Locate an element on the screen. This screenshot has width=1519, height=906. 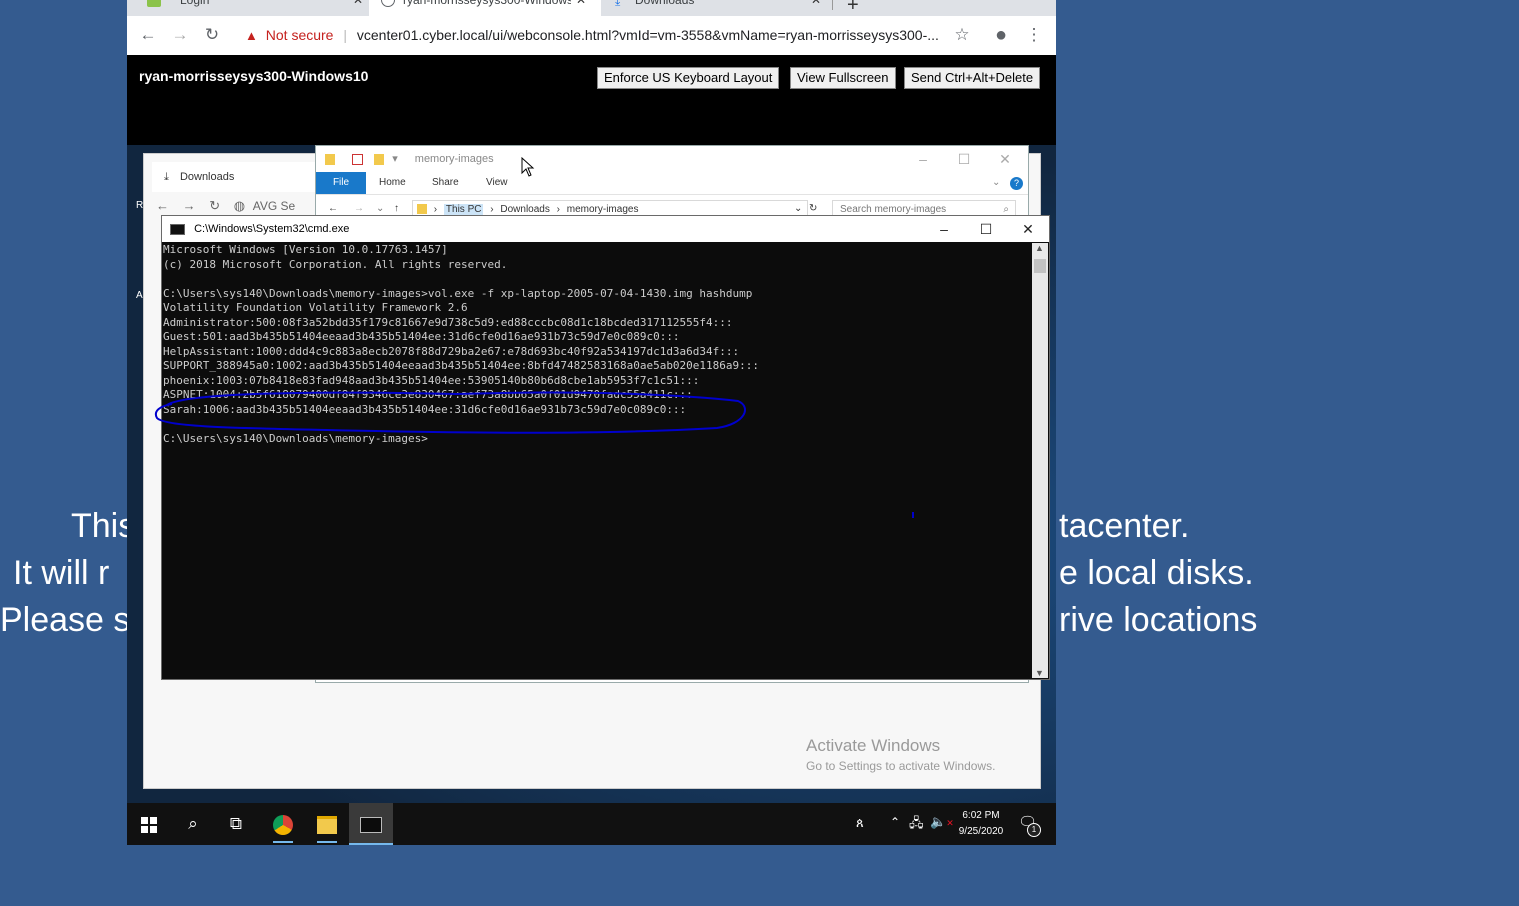
bg-line-2-left: It will r is located at coordinates (61, 573).